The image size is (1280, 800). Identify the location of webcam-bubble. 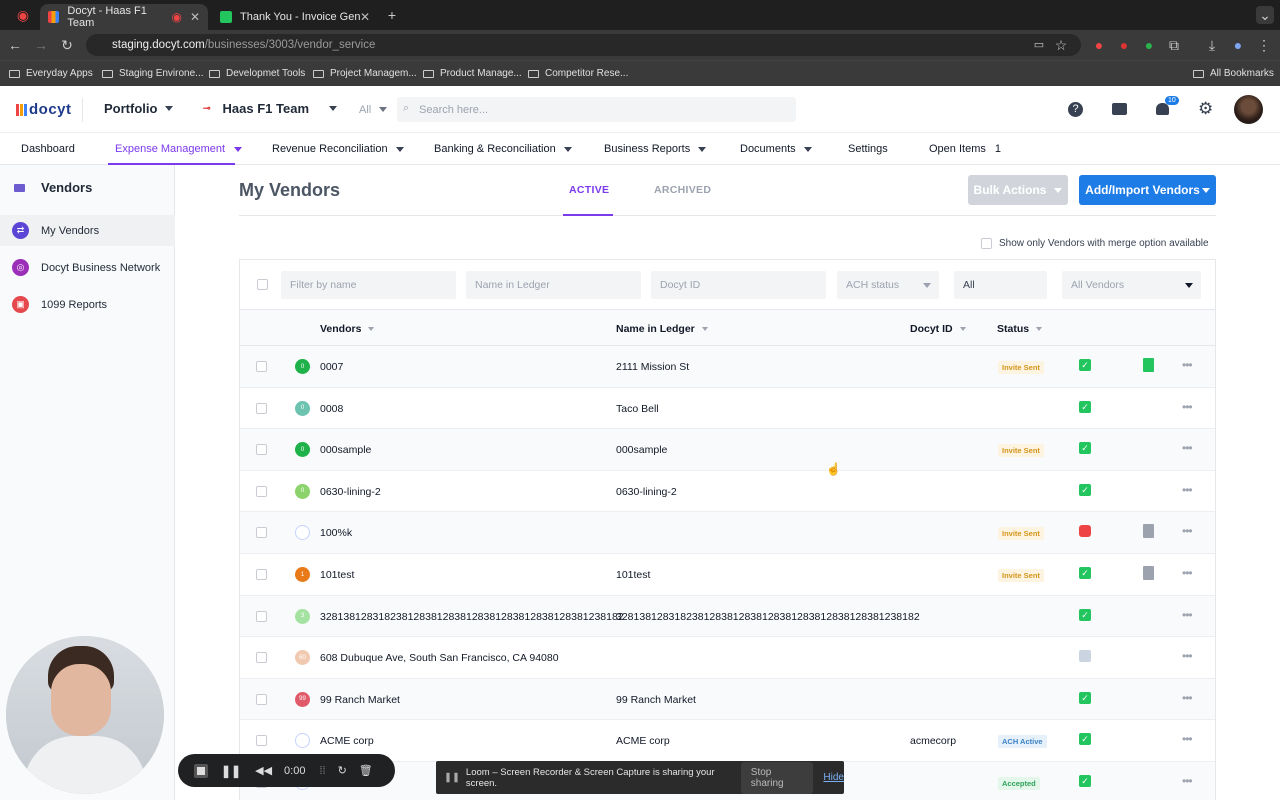
(85, 715).